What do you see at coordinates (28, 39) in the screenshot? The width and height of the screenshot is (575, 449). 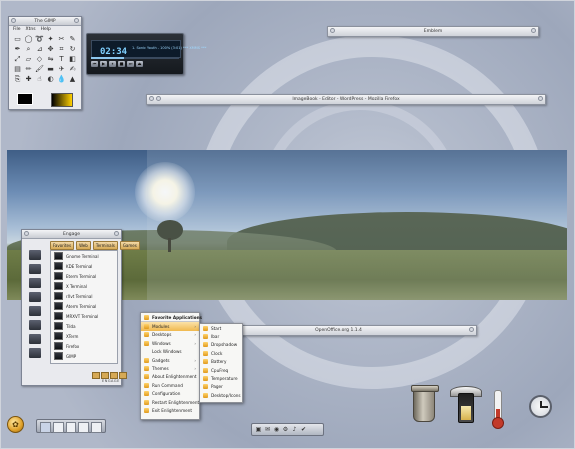 I see `ellipse-select-icon: ◯` at bounding box center [28, 39].